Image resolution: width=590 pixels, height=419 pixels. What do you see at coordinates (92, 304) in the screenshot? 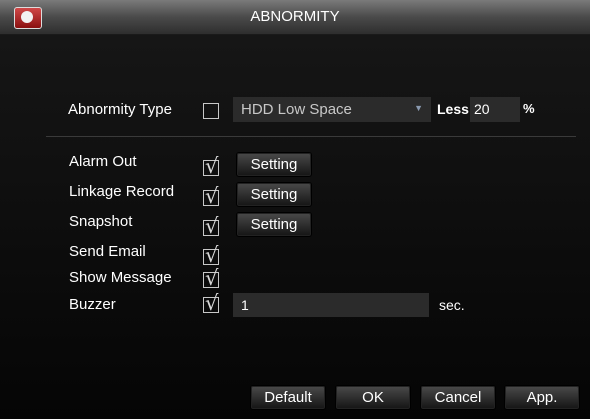
I see `buzzer-label: Buzzer` at bounding box center [92, 304].